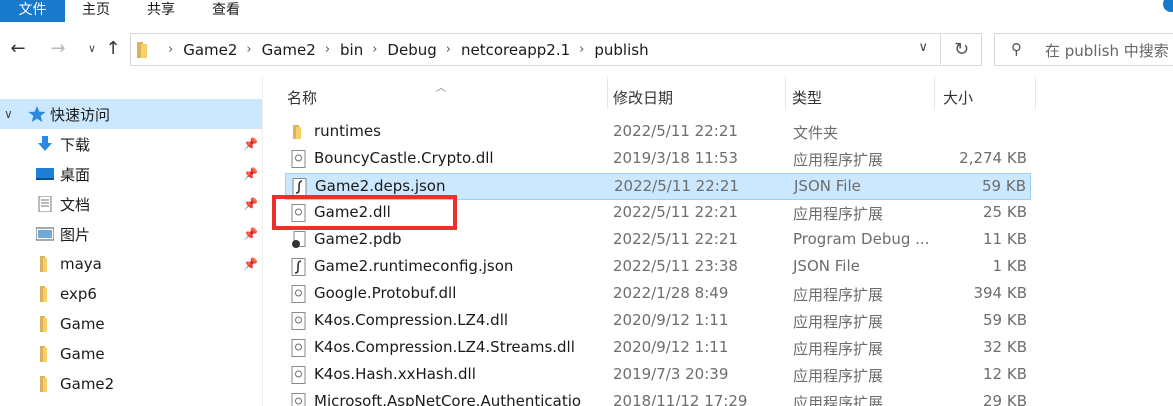 This screenshot has width=1173, height=406. Describe the element at coordinates (448, 399) in the screenshot. I see `file-name: Microsoft.AspNetCore.Authenticatio` at that location.